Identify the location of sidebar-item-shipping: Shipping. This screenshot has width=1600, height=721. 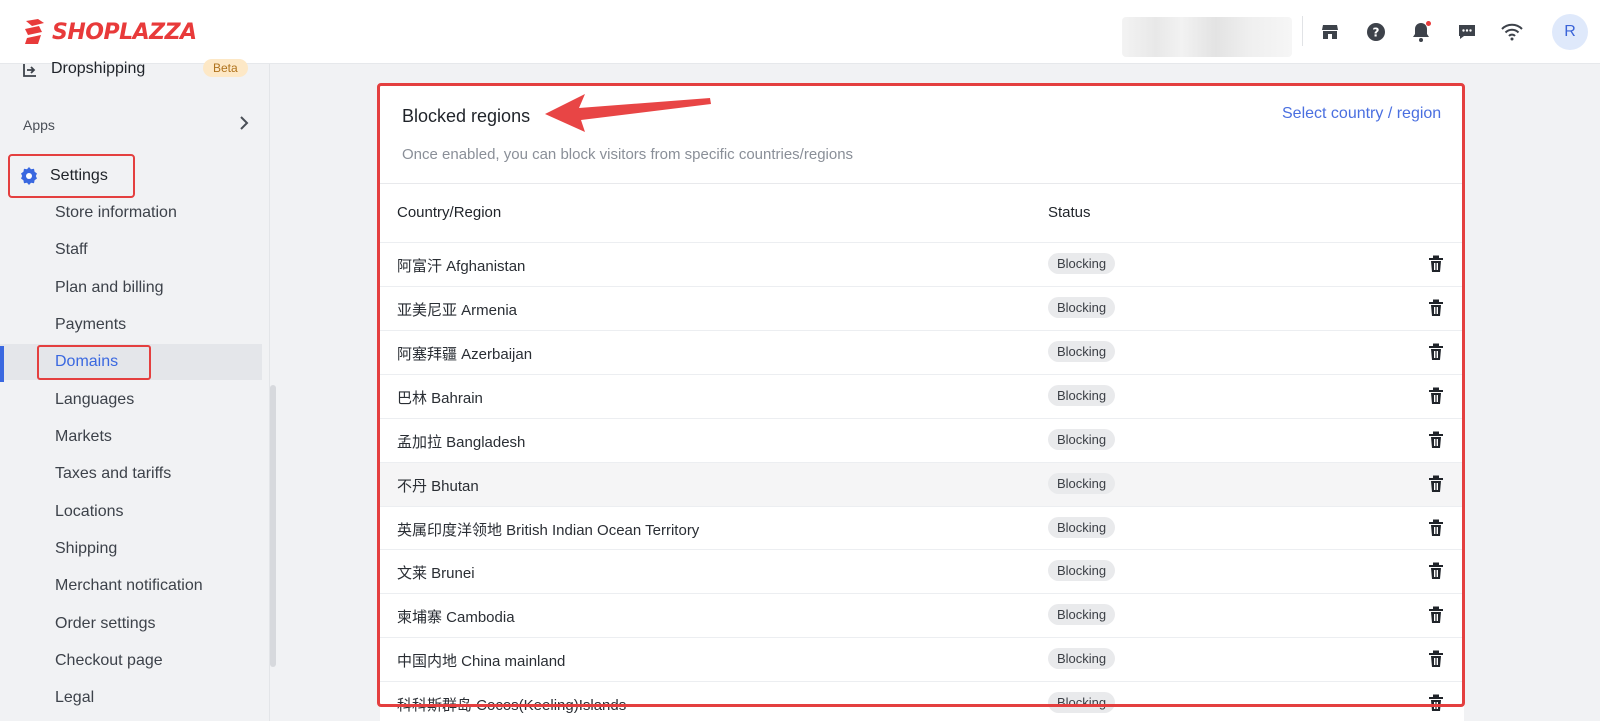
(131, 549).